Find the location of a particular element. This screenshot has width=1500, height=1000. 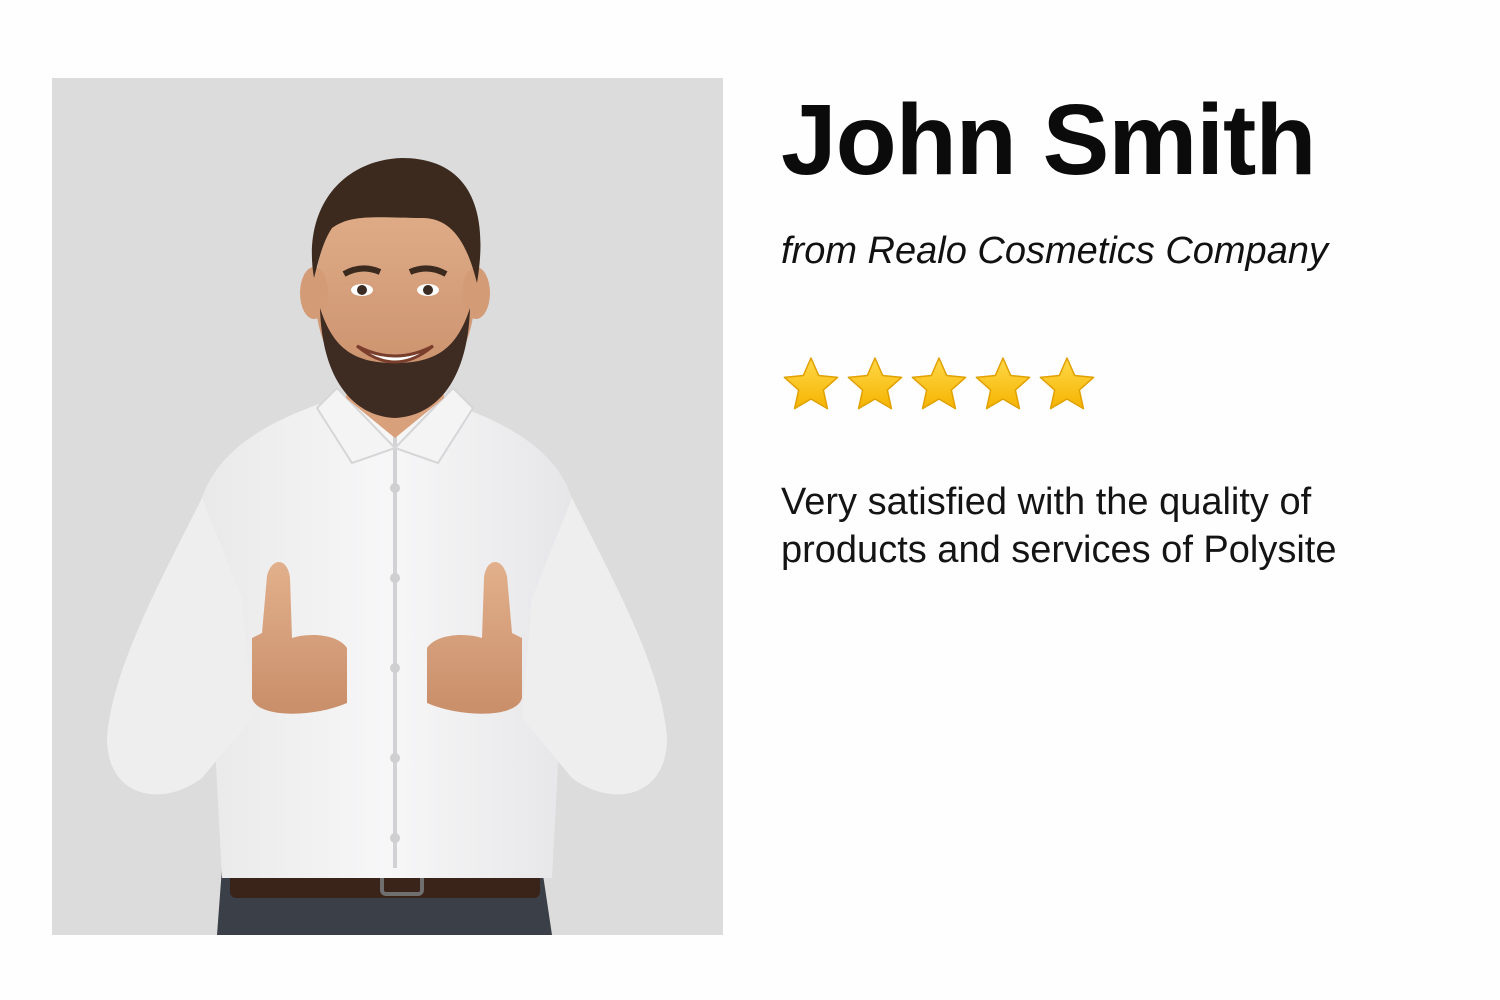

customer-name: John Smith is located at coordinates (1048, 140).